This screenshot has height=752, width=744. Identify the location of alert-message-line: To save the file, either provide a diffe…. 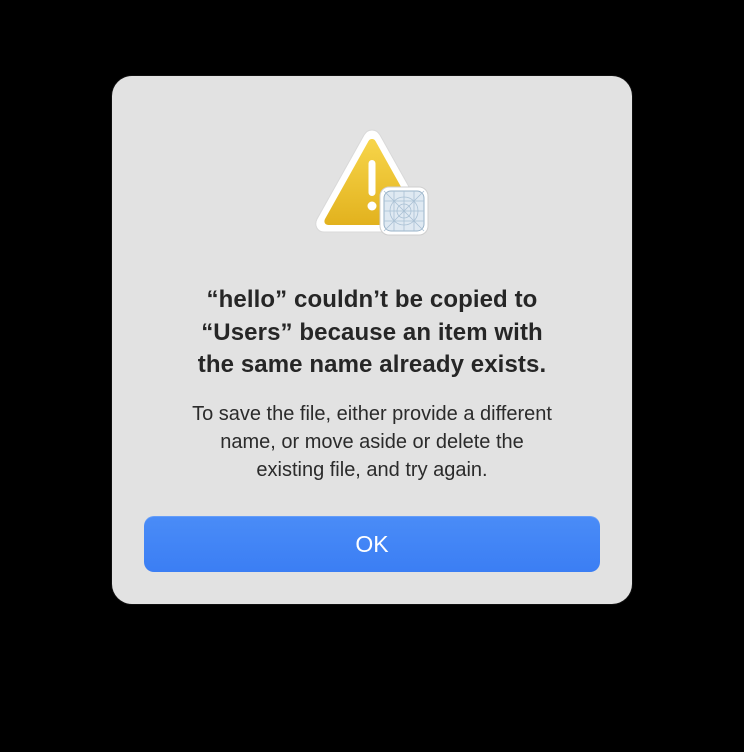
(372, 414).